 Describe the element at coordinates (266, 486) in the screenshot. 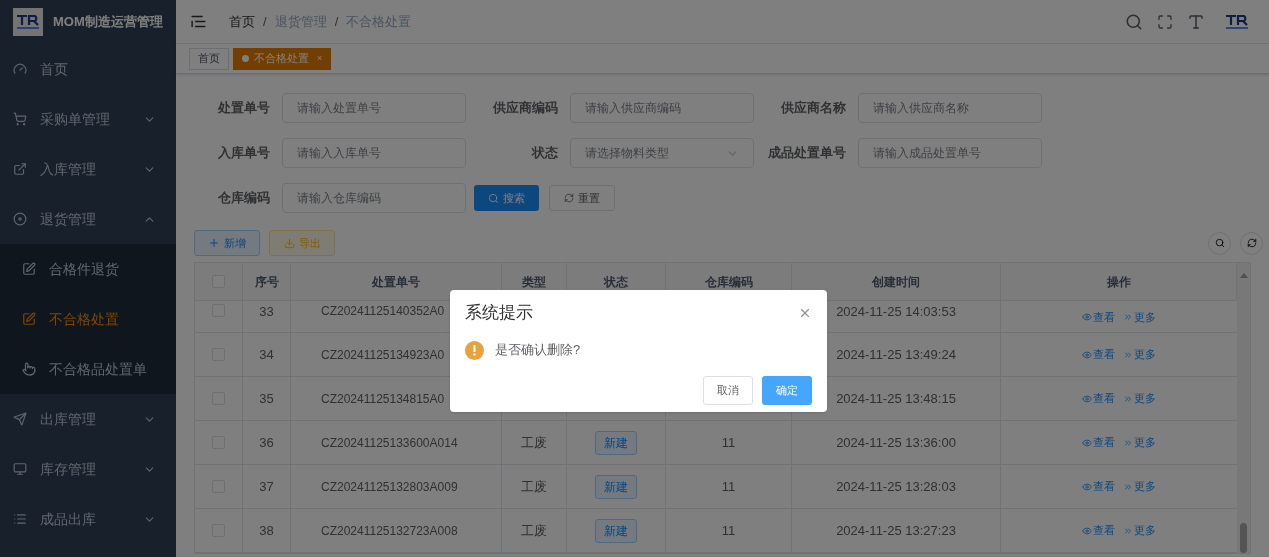

I see `table-cell-text: 37` at that location.